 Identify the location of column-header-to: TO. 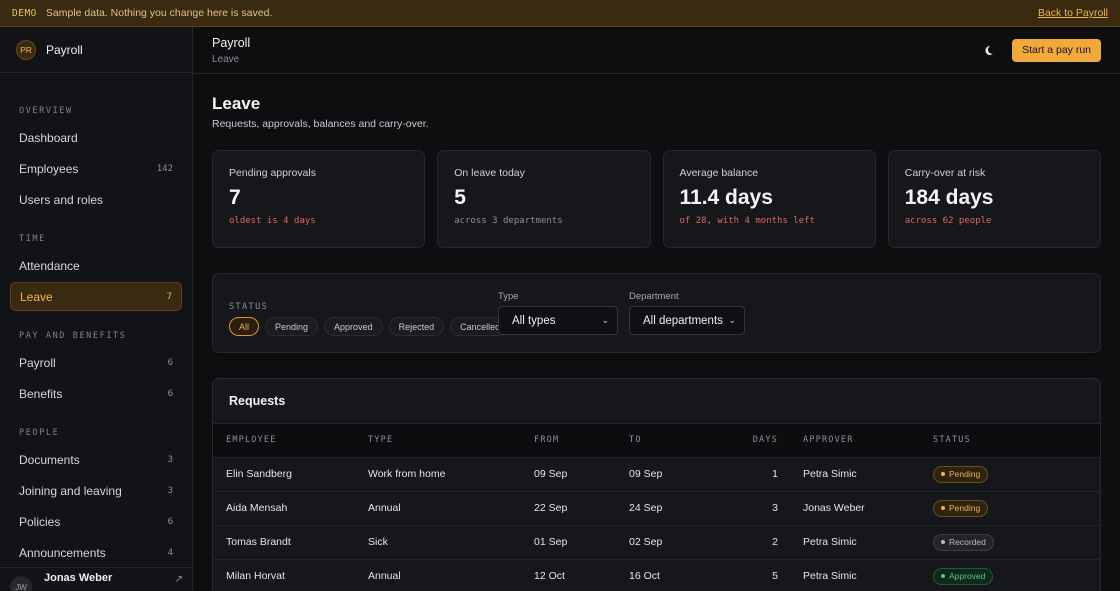
(676, 440).